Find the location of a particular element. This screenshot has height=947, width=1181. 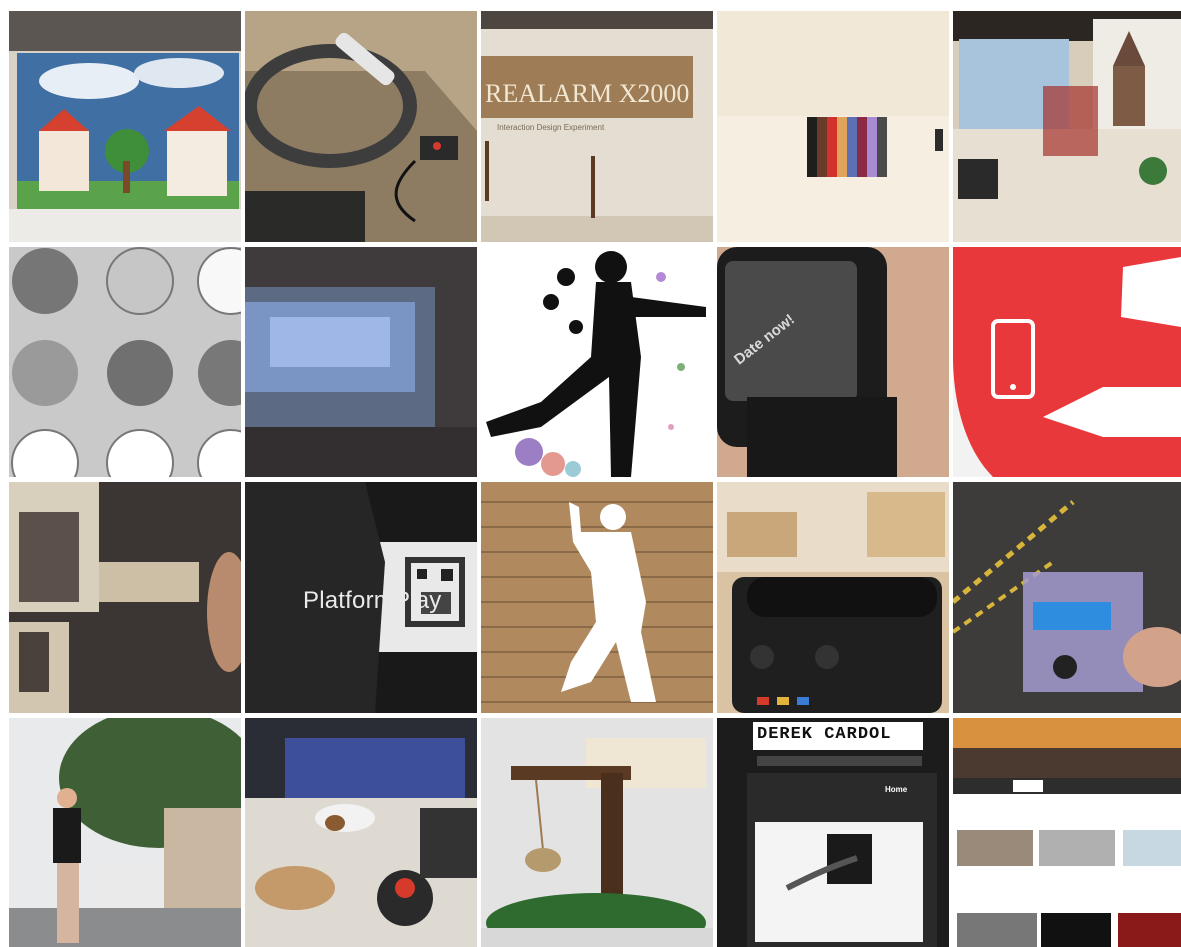

tile-derek-cardol-site: DEREK CARDOL Home is located at coordinates (833, 832).